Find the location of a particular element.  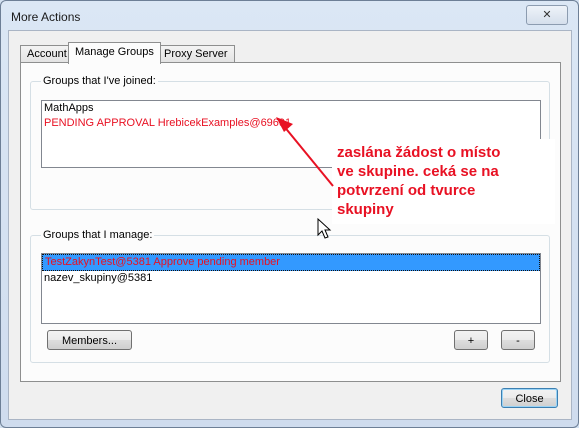

annotation-overlay is located at coordinates (305, 178).